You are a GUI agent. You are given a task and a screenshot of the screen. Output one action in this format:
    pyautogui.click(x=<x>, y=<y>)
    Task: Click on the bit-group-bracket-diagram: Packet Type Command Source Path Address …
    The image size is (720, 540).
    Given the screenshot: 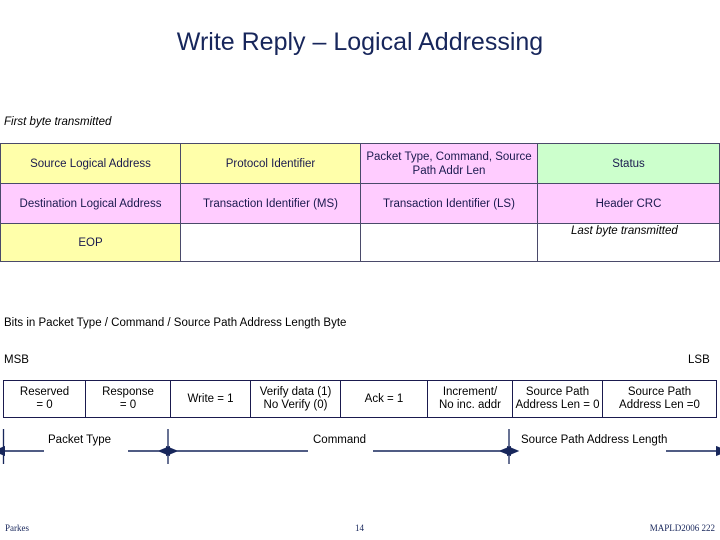 What is the action you would take?
    pyautogui.click(x=360, y=447)
    